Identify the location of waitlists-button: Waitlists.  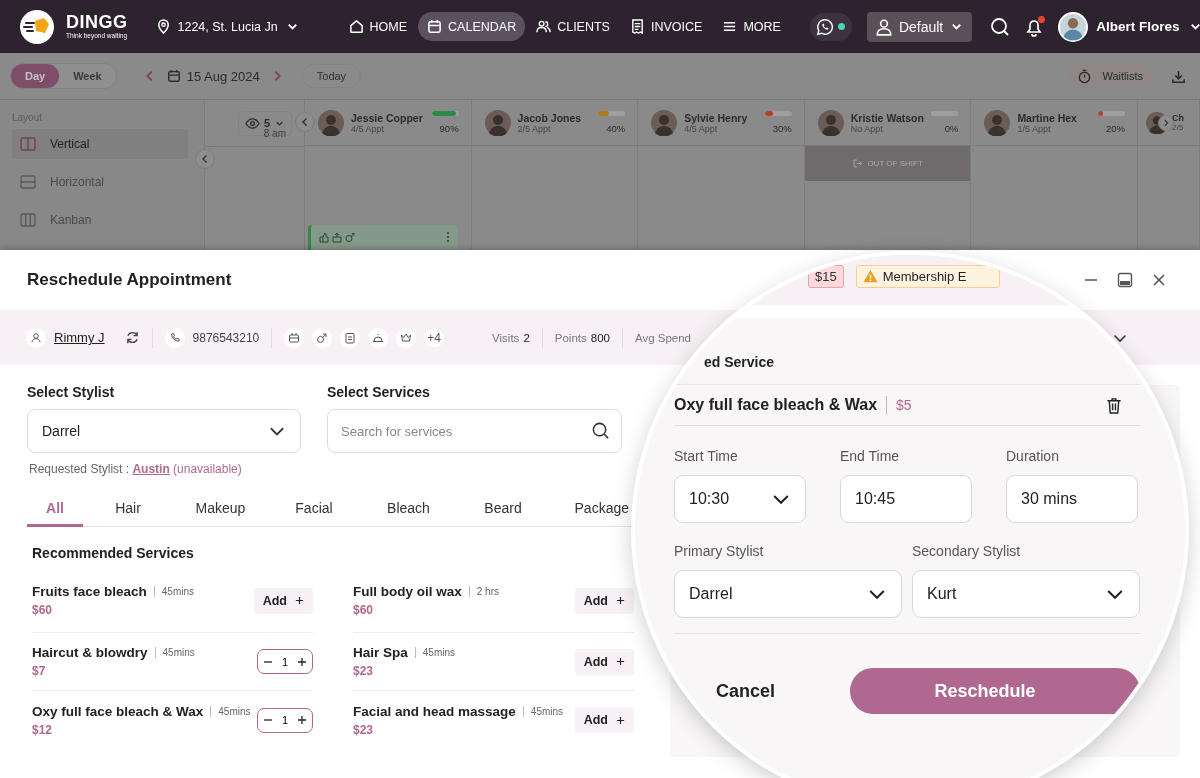
(1110, 76).